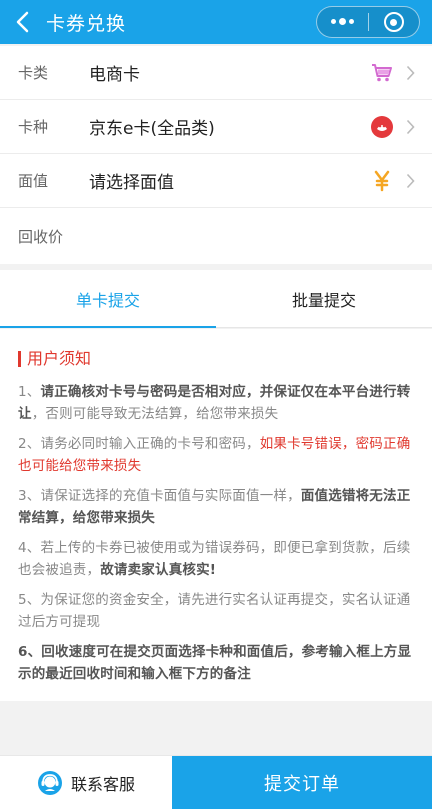  Describe the element at coordinates (216, 73) in the screenshot. I see `card-type-row: 卡类 电商卡` at that location.